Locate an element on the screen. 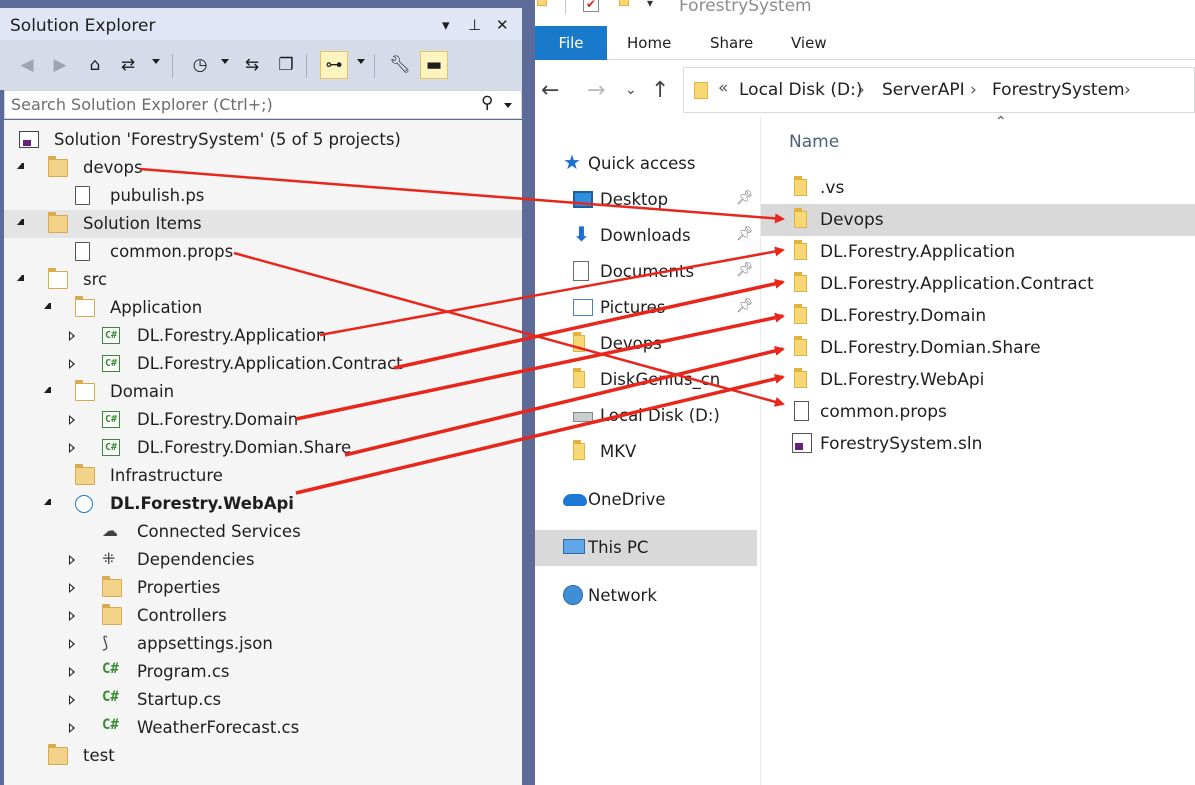 The height and width of the screenshot is (785, 1195). close-icon: ✕ is located at coordinates (502, 25).